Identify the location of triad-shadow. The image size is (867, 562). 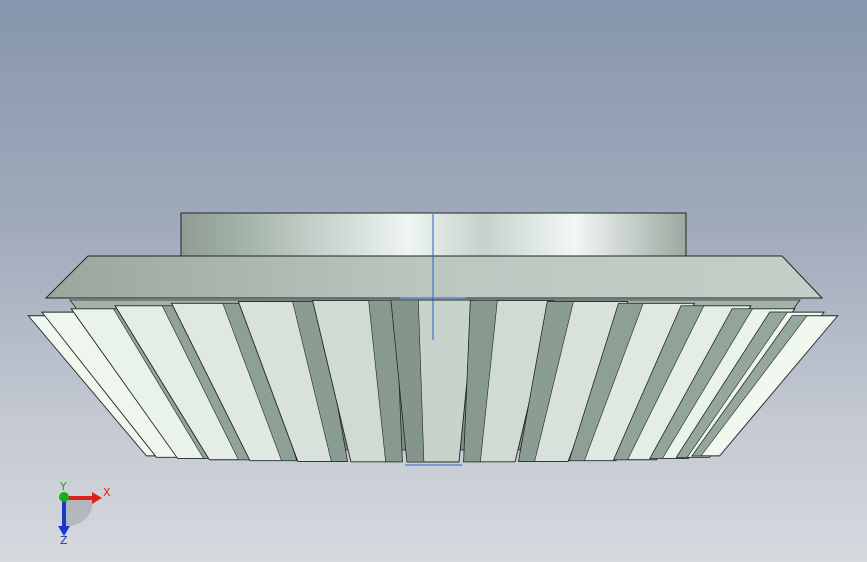
(78, 511).